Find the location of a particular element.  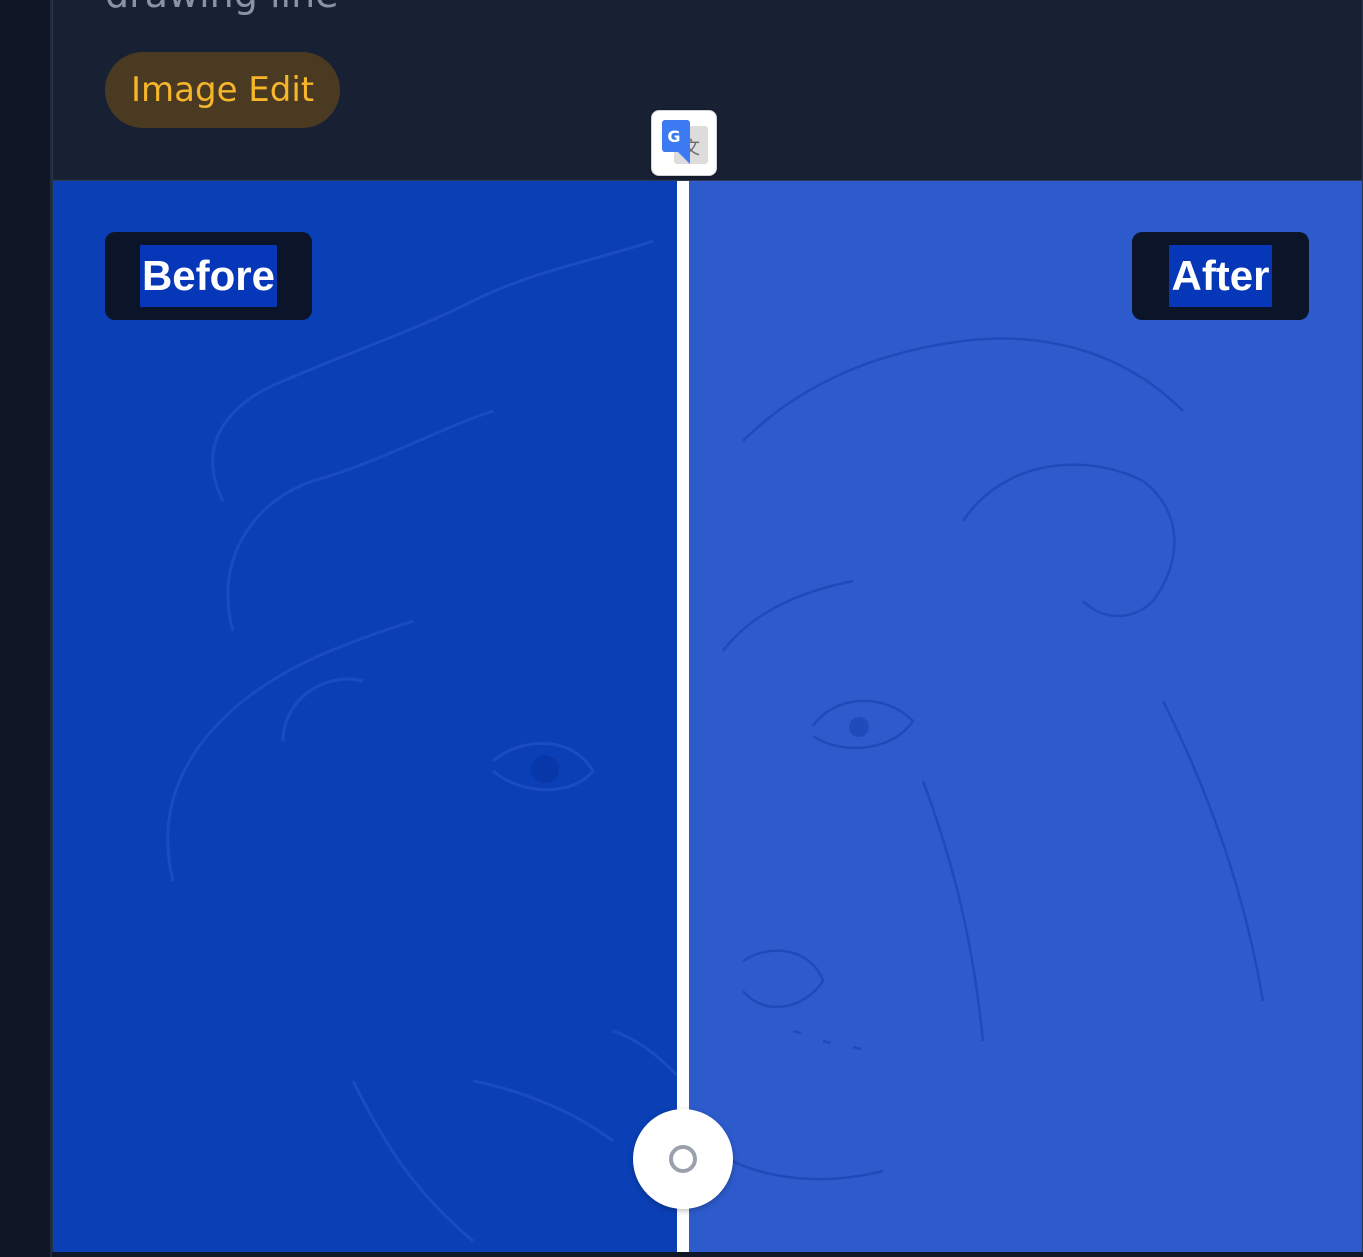

before-label: Before is located at coordinates (208, 276).